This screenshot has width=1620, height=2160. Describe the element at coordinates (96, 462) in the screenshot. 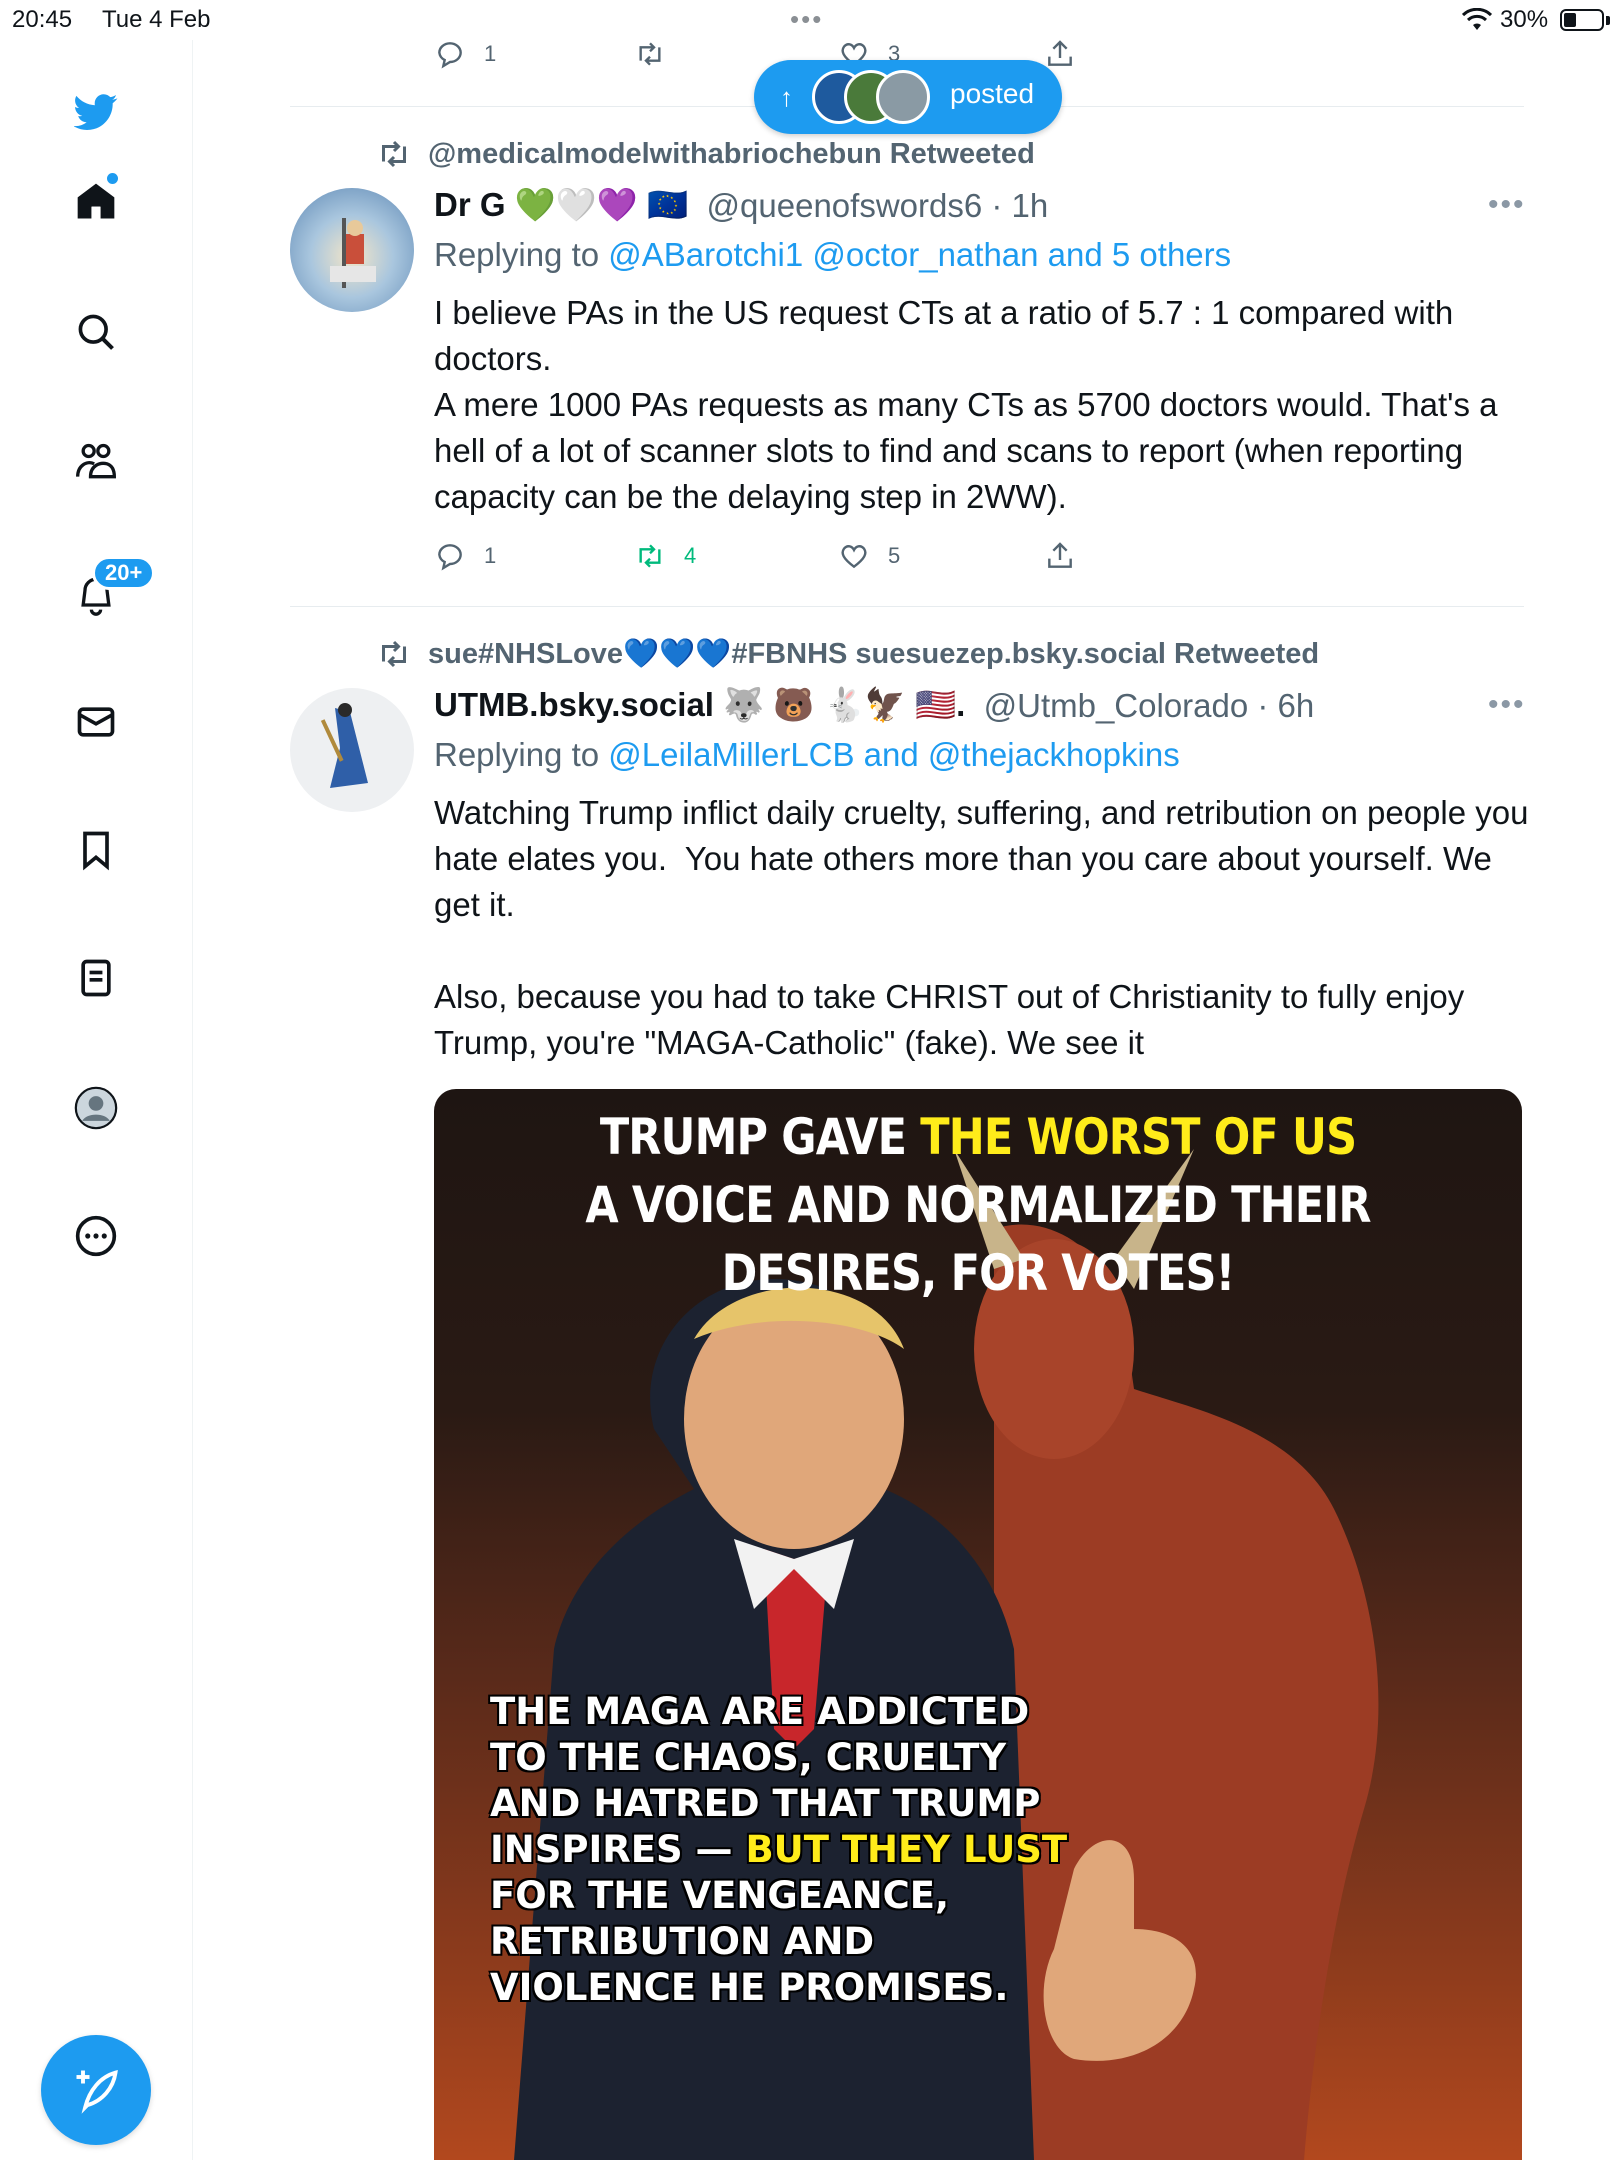

I see `communities-icon` at that location.